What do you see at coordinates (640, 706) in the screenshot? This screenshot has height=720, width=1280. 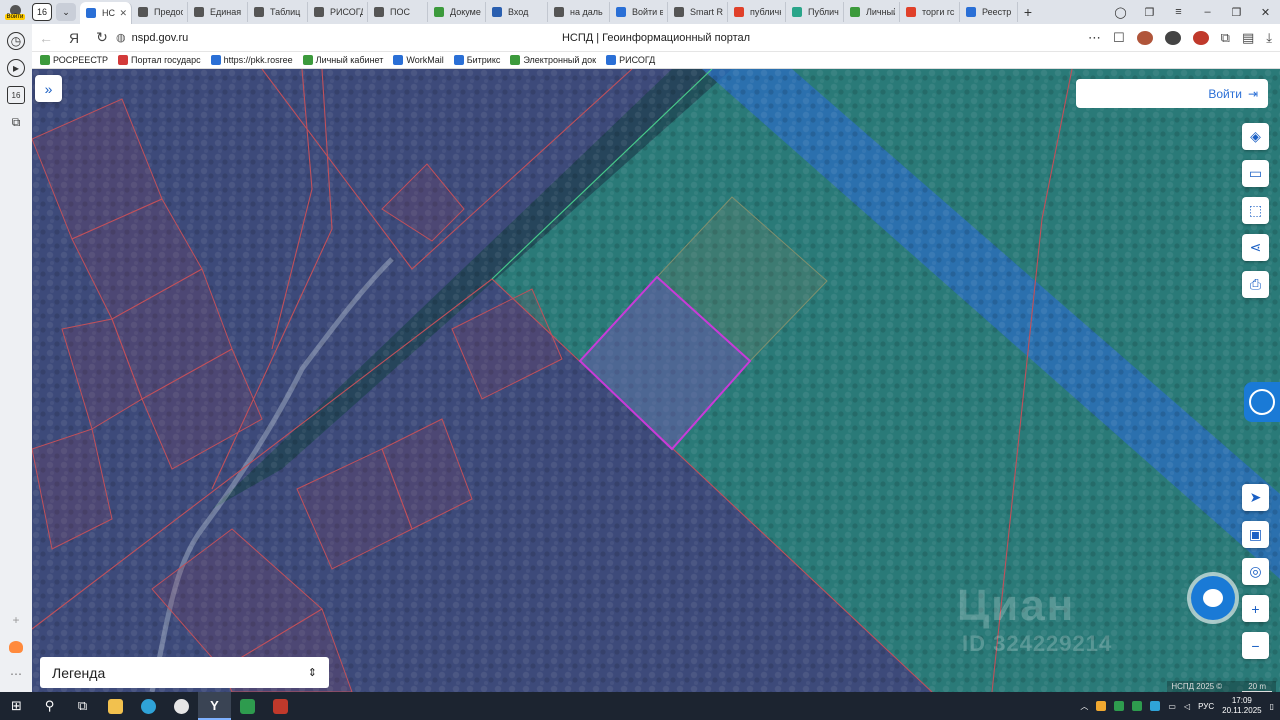 I see `windows-taskbar: ⊞ ⚲ ⧉ Y ︿ ▭ ◁ РУС 17:09 20.11.2025 ▯` at bounding box center [640, 706].